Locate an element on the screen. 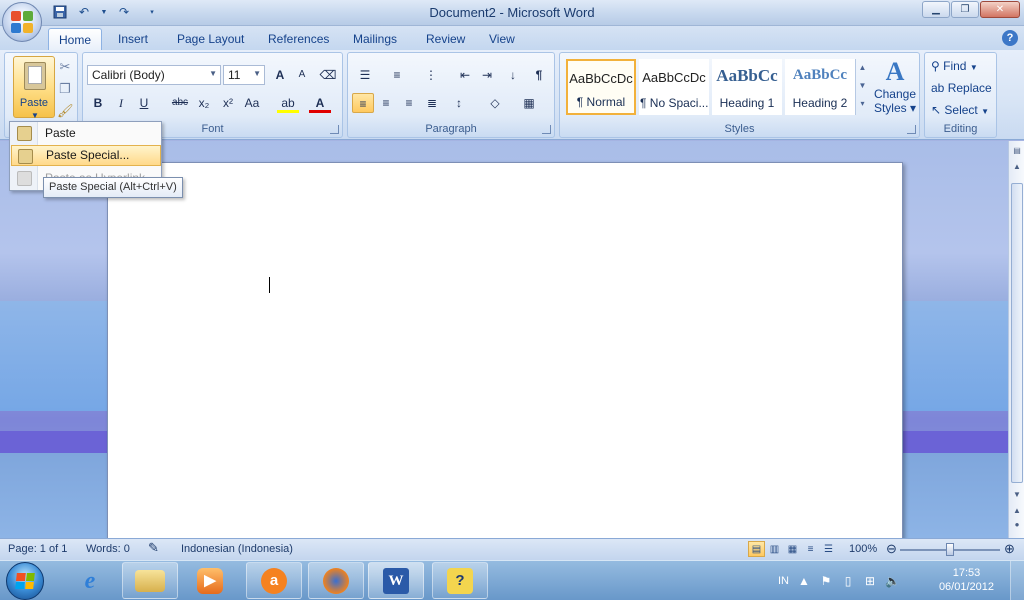 The width and height of the screenshot is (1024, 600). taskbar-help: ? is located at coordinates (460, 580).